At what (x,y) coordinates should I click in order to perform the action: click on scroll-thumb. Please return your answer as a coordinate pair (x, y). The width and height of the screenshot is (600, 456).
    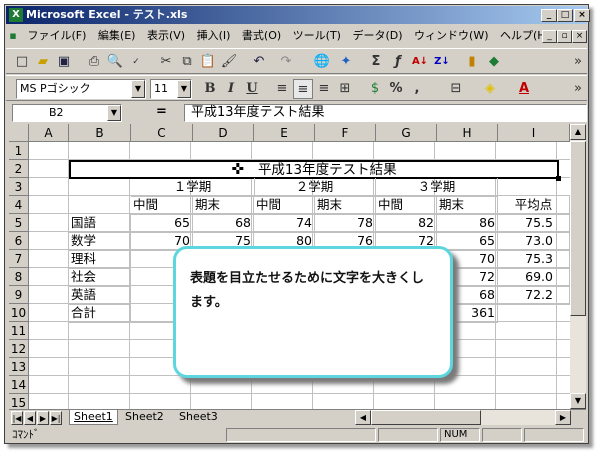
    Looking at the image, I should click on (578, 228).